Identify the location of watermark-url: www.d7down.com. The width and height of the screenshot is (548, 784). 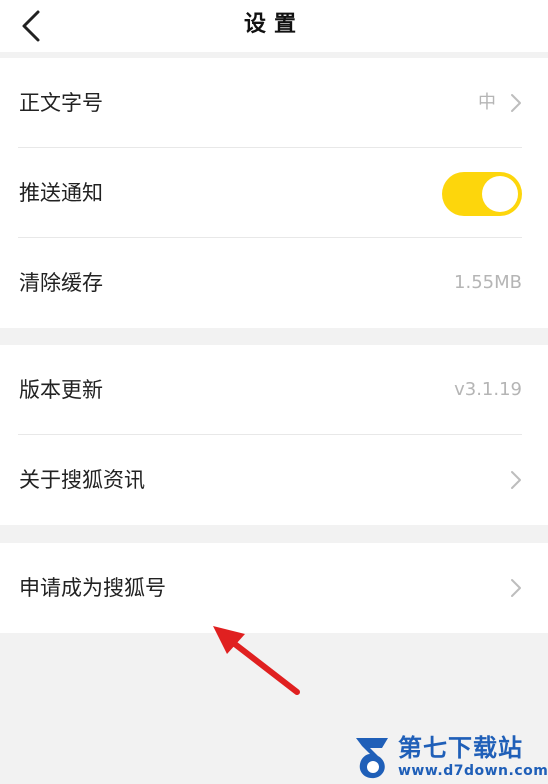
(473, 771).